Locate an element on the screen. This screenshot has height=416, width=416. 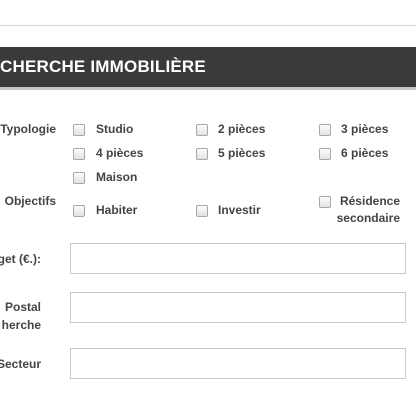
typologie-label: Typologie is located at coordinates (28, 129).